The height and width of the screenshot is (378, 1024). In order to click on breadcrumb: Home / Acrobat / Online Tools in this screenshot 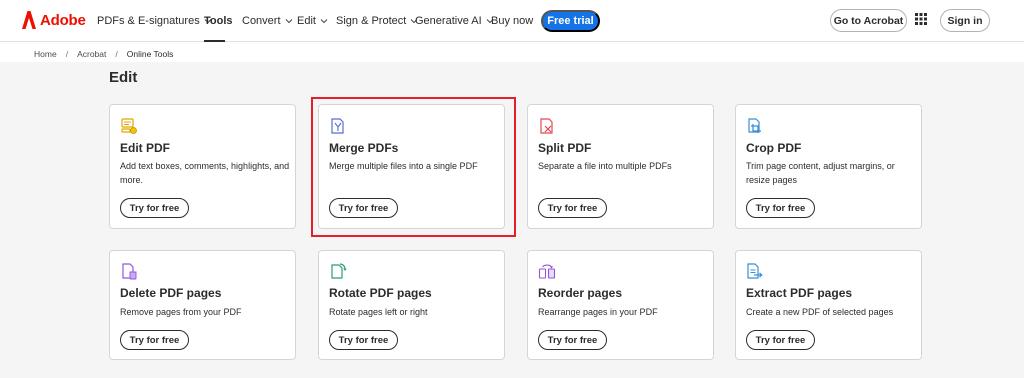, I will do `click(103, 54)`.